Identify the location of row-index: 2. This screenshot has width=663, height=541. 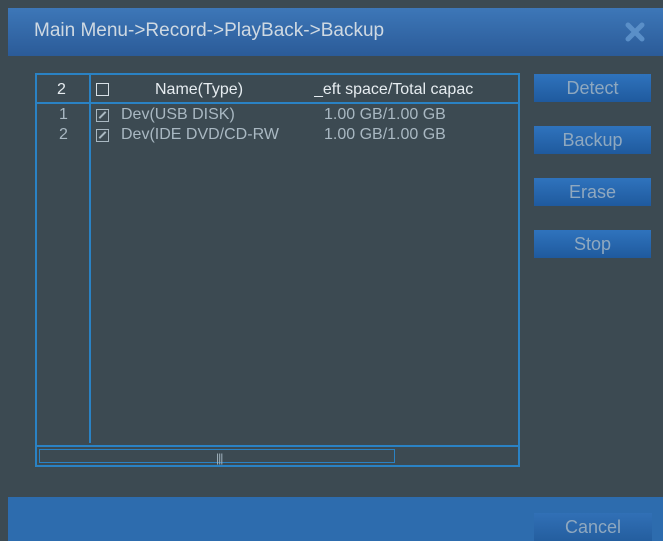
(63, 134).